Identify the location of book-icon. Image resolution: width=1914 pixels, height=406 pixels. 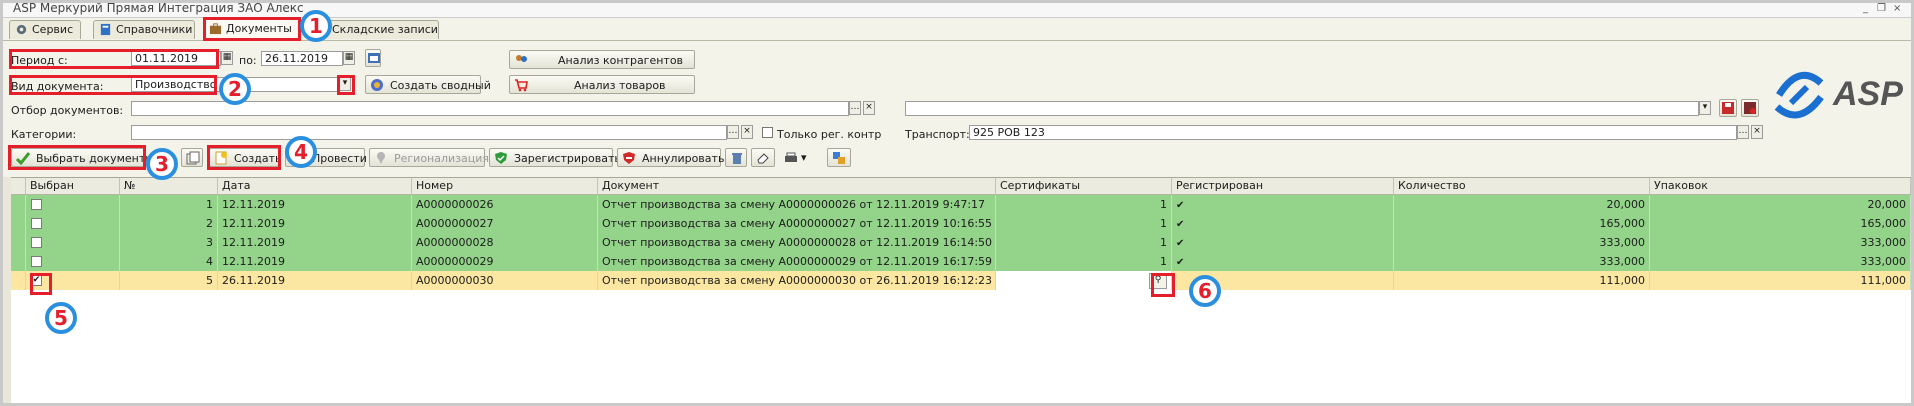
(105, 29).